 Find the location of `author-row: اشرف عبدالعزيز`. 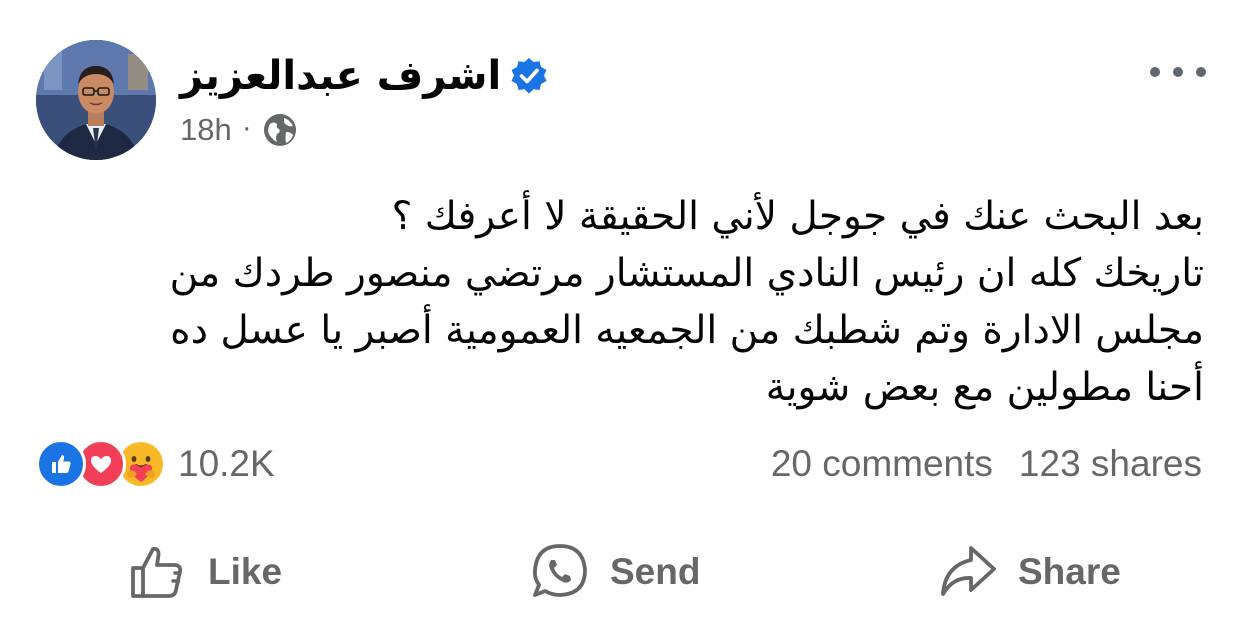

author-row: اشرف عبدالعزيز is located at coordinates (364, 76).